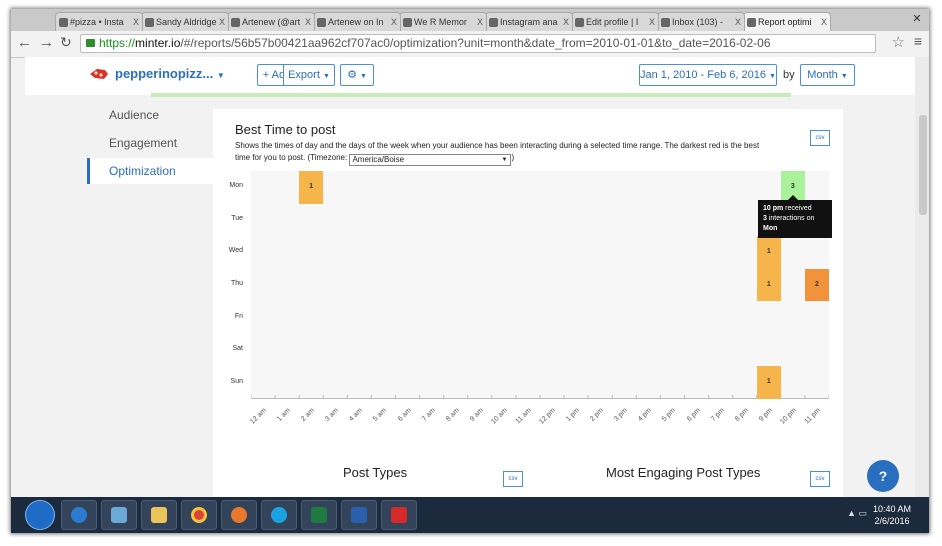 Image resolution: width=942 pixels, height=546 pixels. What do you see at coordinates (789, 75) in the screenshot?
I see `by-label: by` at bounding box center [789, 75].